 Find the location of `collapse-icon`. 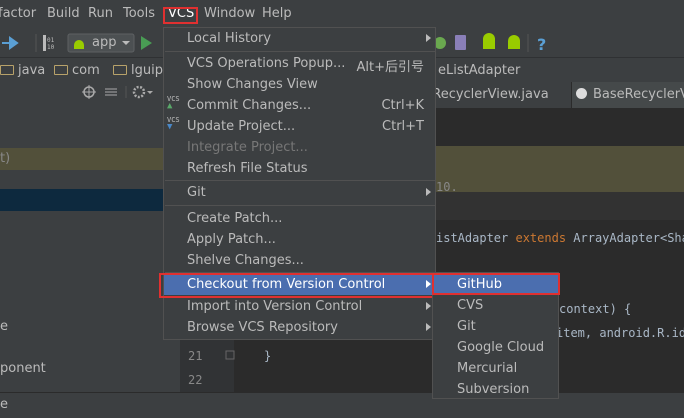

collapse-icon is located at coordinates (111, 92).